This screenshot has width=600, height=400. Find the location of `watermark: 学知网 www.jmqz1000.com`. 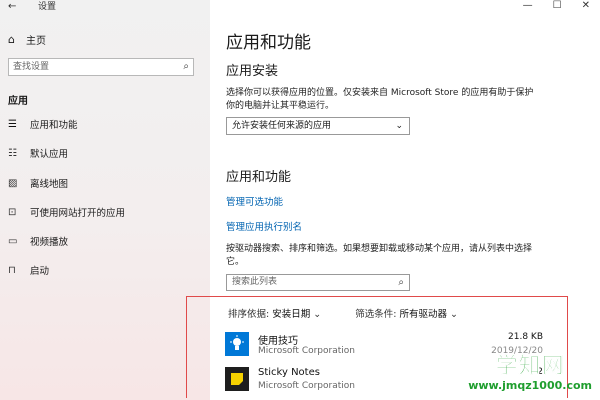

watermark: 学知网 www.jmqz1000.com is located at coordinates (530, 373).